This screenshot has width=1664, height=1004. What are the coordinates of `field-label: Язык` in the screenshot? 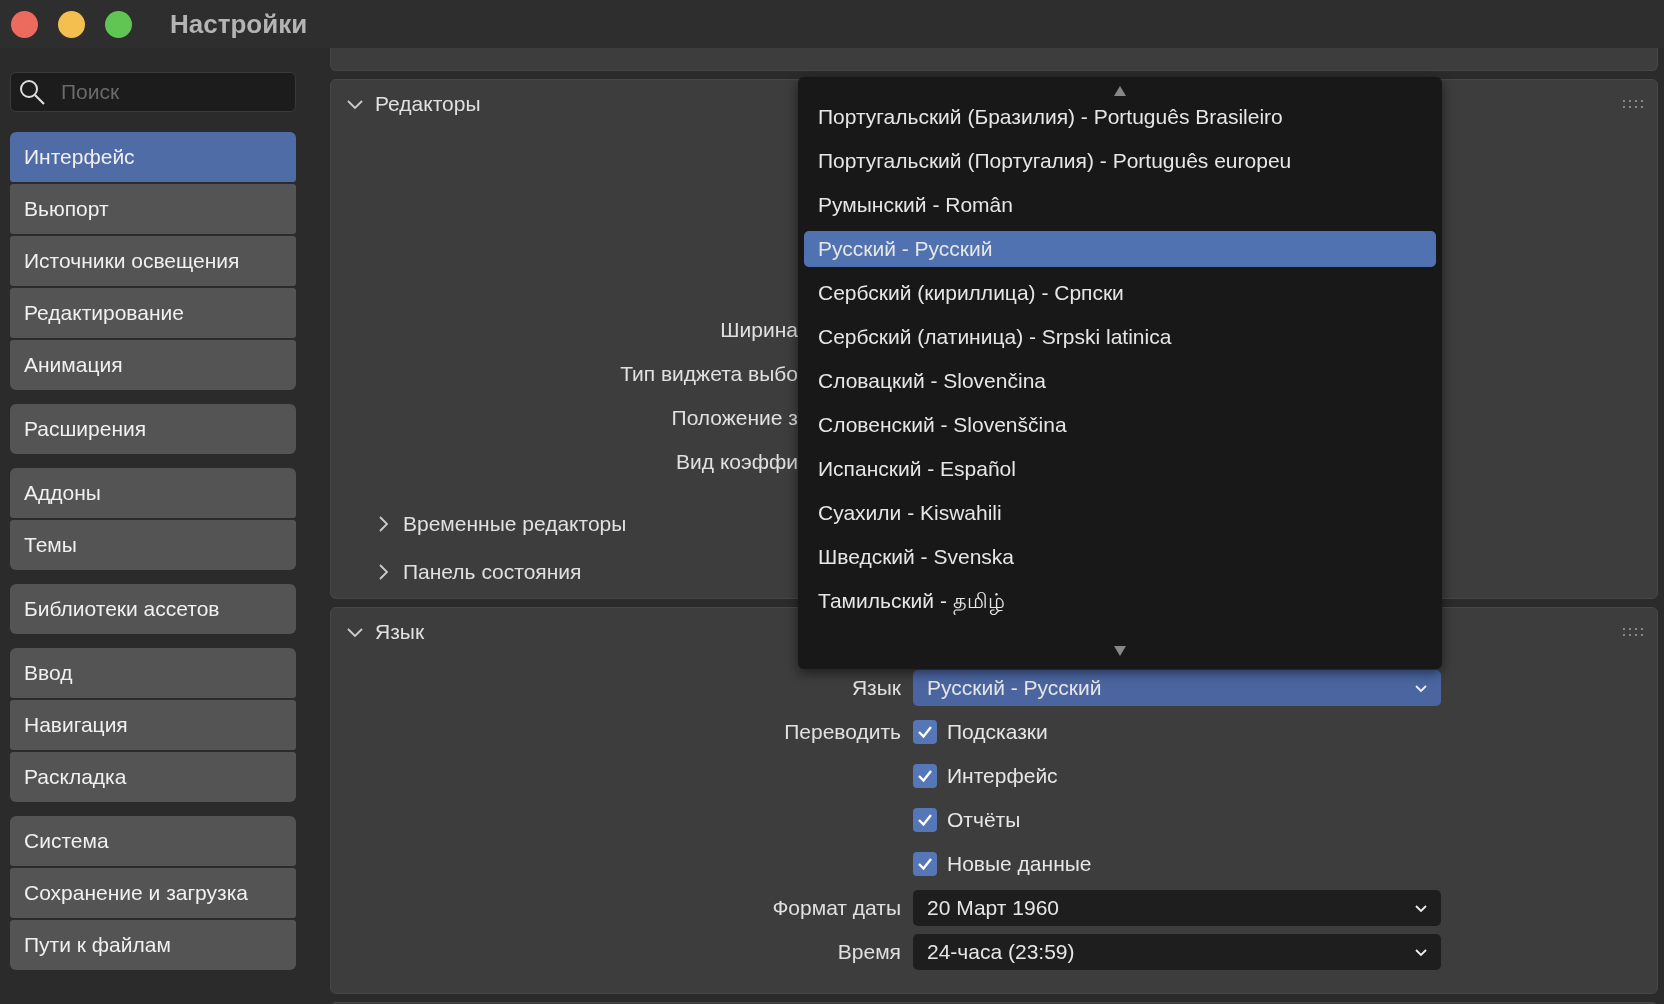 It's located at (876, 688).